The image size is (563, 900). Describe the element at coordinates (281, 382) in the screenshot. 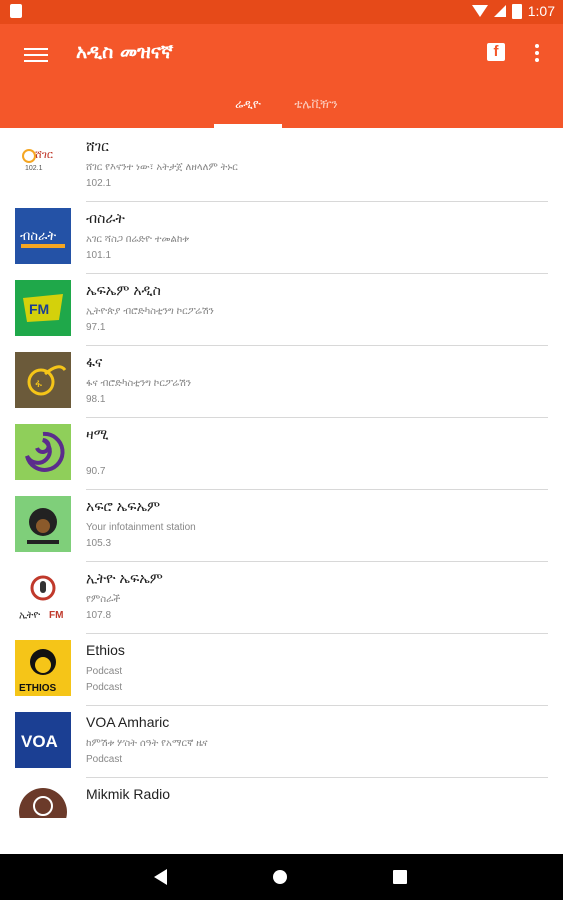

I see `list-item: ፋ ፋና ፋና ብሮድካስቲንግ ኮርፖሬሽን 98.1` at that location.